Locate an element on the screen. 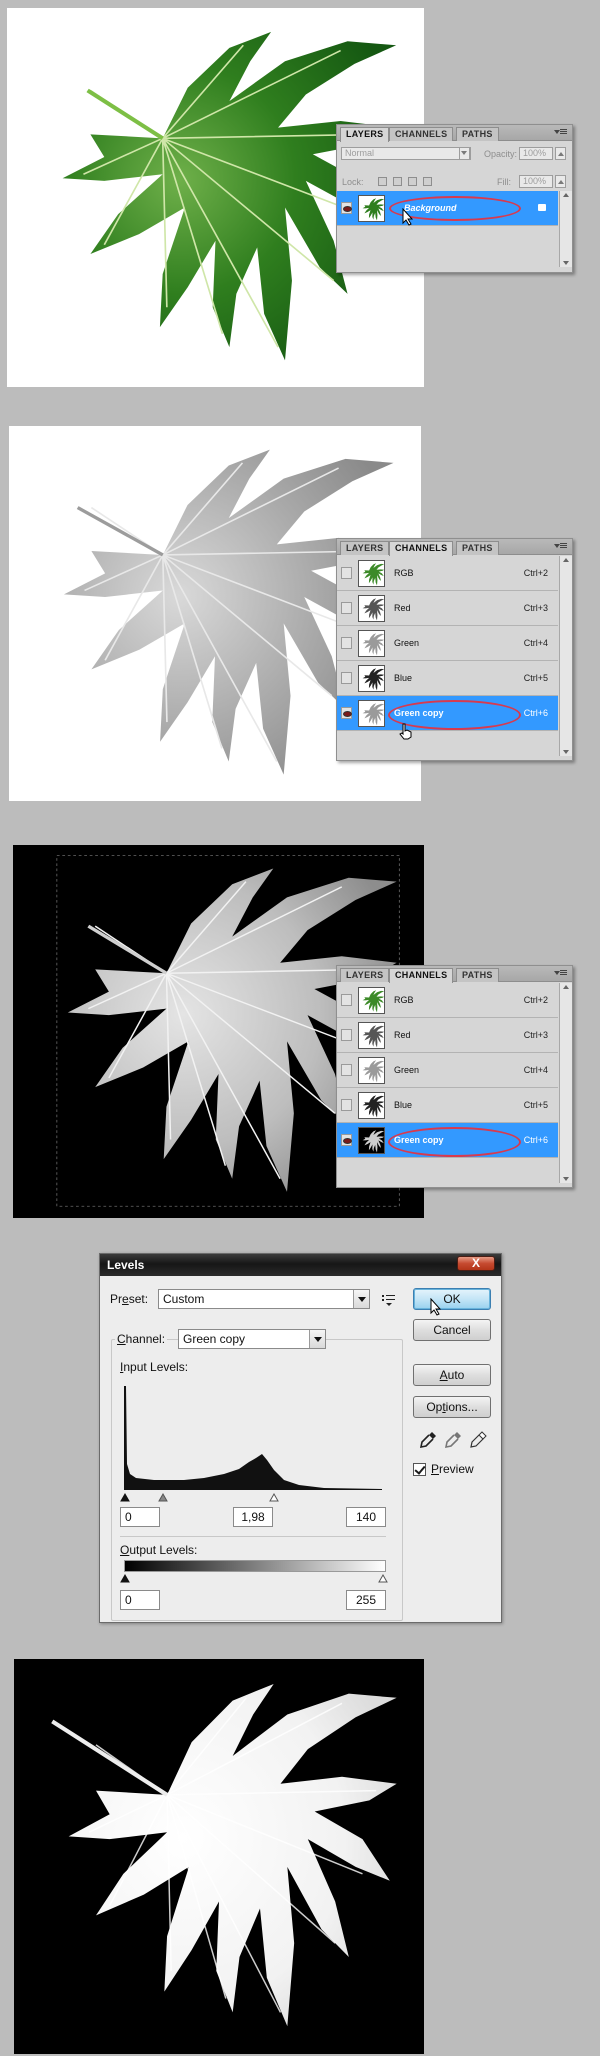 This screenshot has width=600, height=2056. input-levels-label: Input Levels: is located at coordinates (154, 1367).